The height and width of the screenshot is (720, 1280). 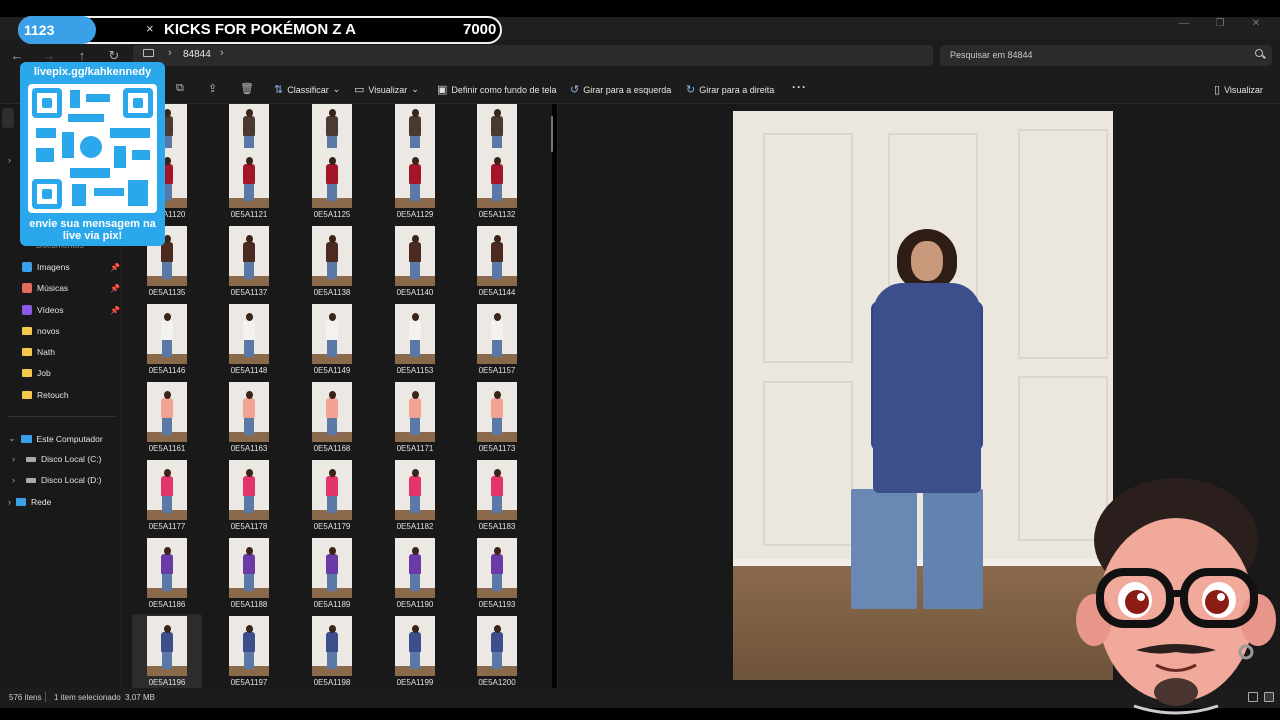 I want to click on file-item: 0E5A1168, so click(x=332, y=418).